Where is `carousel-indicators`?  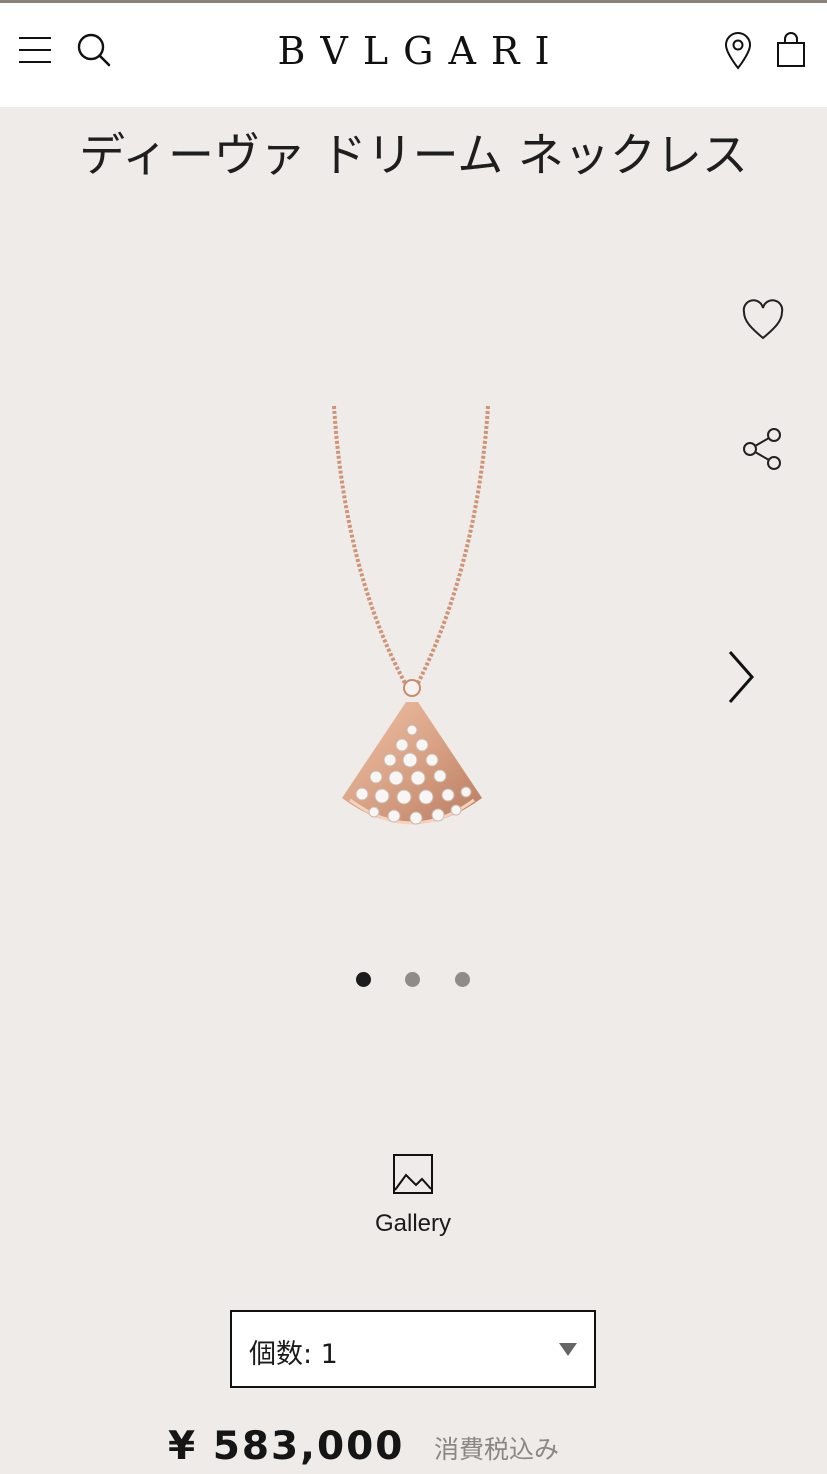
carousel-indicators is located at coordinates (413, 982).